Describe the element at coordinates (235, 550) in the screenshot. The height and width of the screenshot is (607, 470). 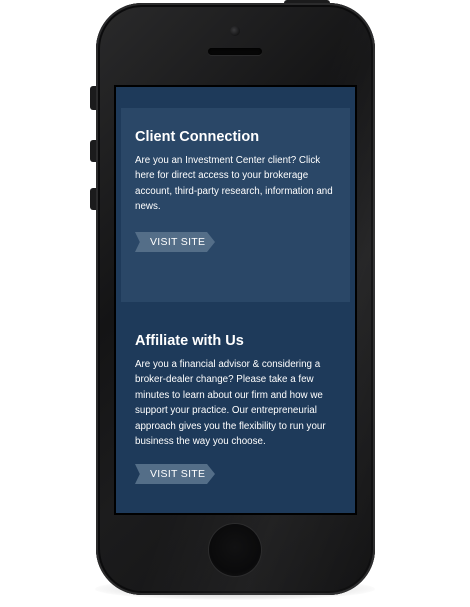
I see `home-button` at that location.